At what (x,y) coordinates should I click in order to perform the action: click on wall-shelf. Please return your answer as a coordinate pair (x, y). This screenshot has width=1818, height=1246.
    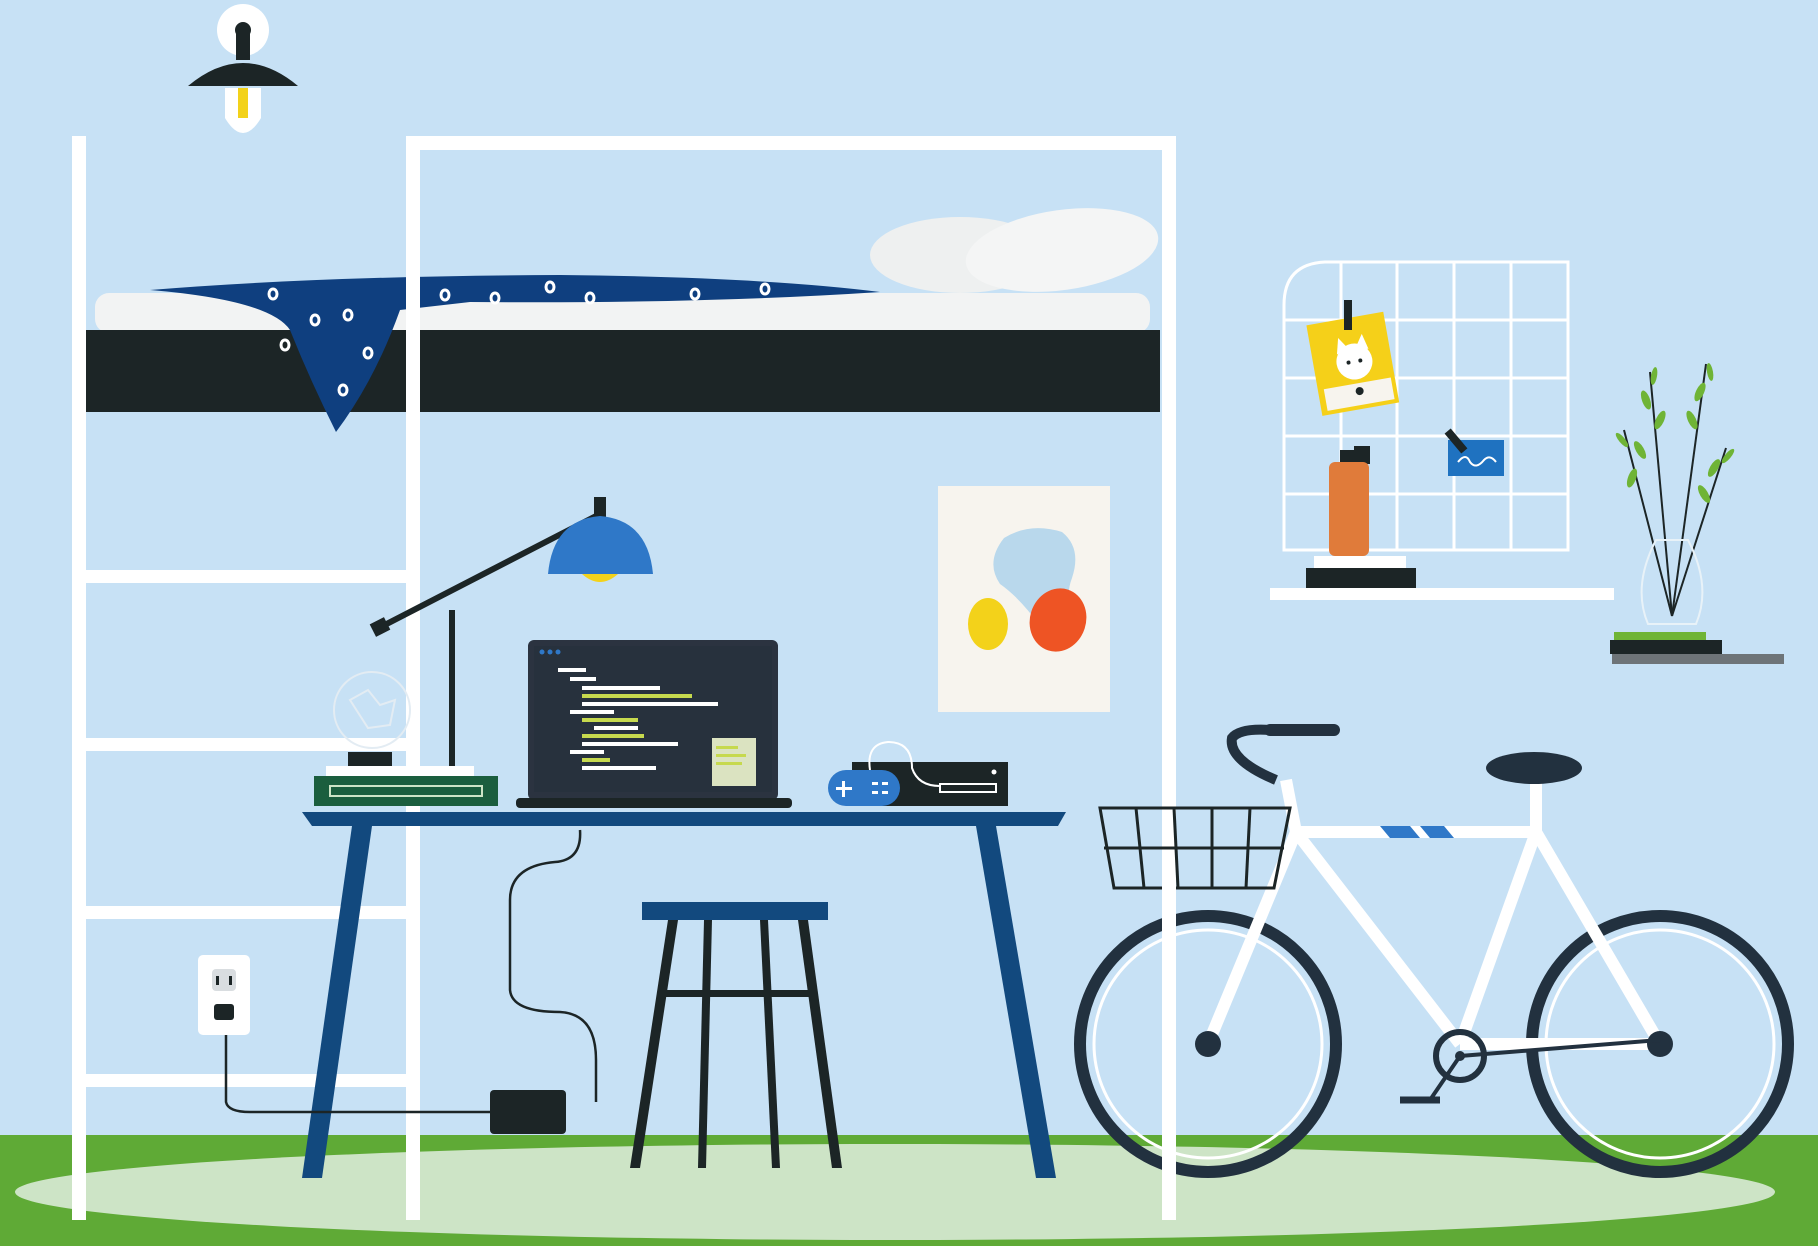
    Looking at the image, I should click on (1442, 594).